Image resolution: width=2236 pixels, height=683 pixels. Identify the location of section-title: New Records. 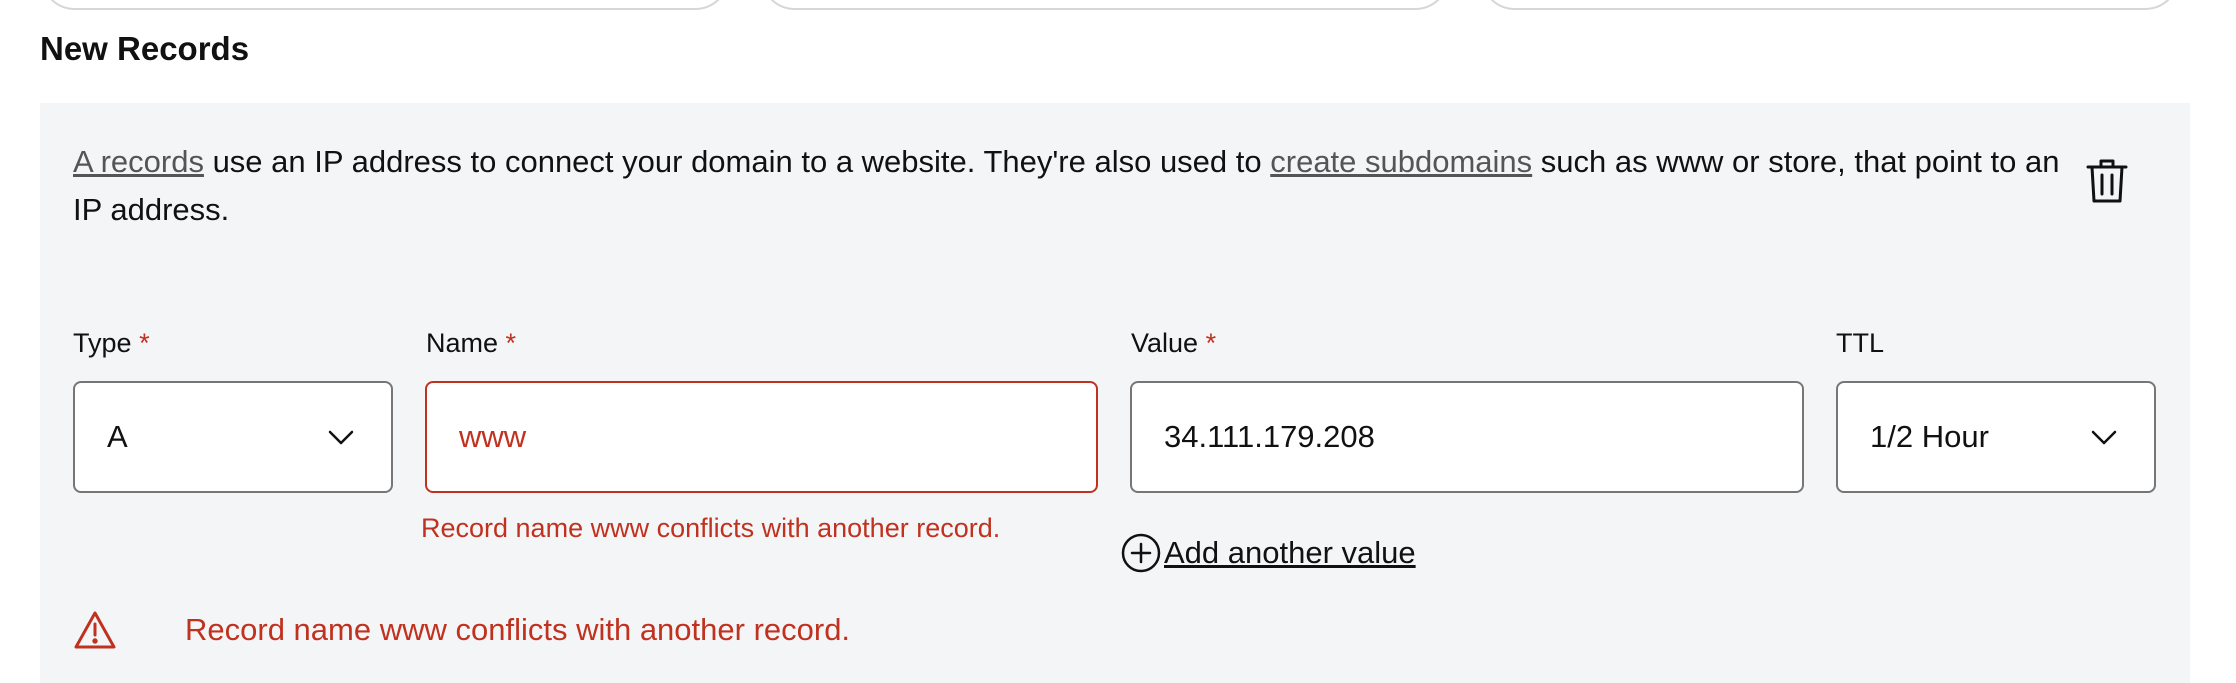
(145, 48).